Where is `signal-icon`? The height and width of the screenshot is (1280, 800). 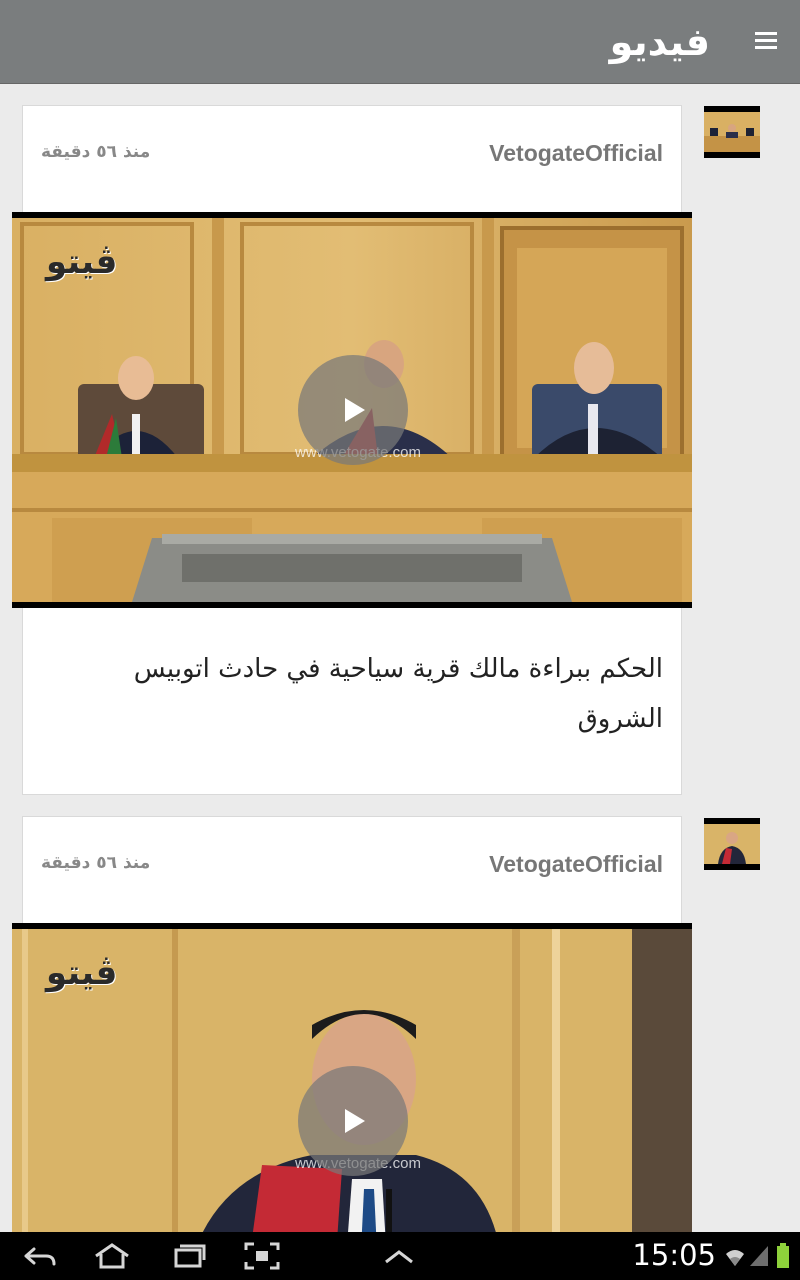
signal-icon is located at coordinates (759, 1256).